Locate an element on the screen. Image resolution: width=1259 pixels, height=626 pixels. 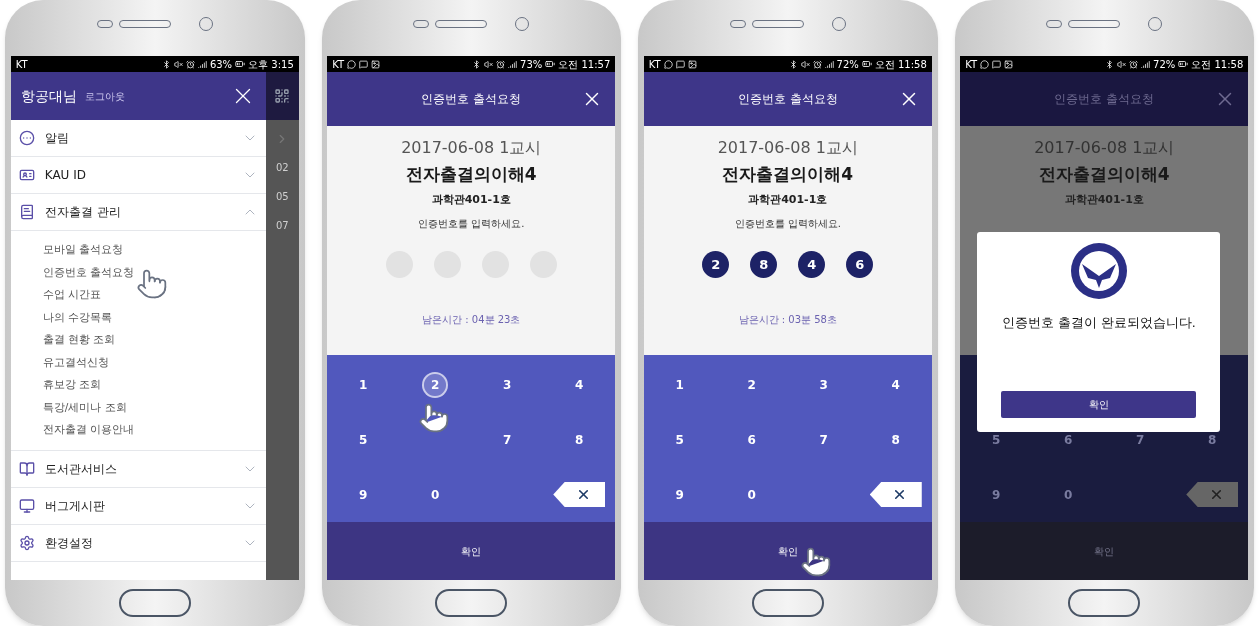
book-icon is located at coordinates (26, 468).